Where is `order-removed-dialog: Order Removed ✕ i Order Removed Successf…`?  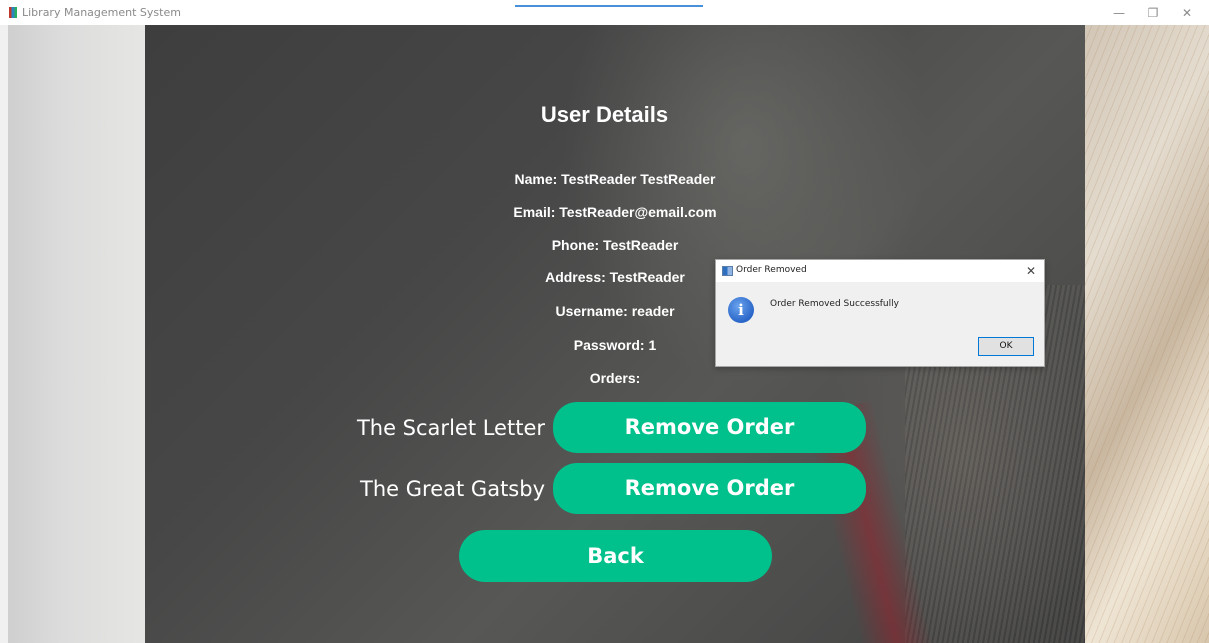
order-removed-dialog: Order Removed ✕ i Order Removed Successf… is located at coordinates (880, 313).